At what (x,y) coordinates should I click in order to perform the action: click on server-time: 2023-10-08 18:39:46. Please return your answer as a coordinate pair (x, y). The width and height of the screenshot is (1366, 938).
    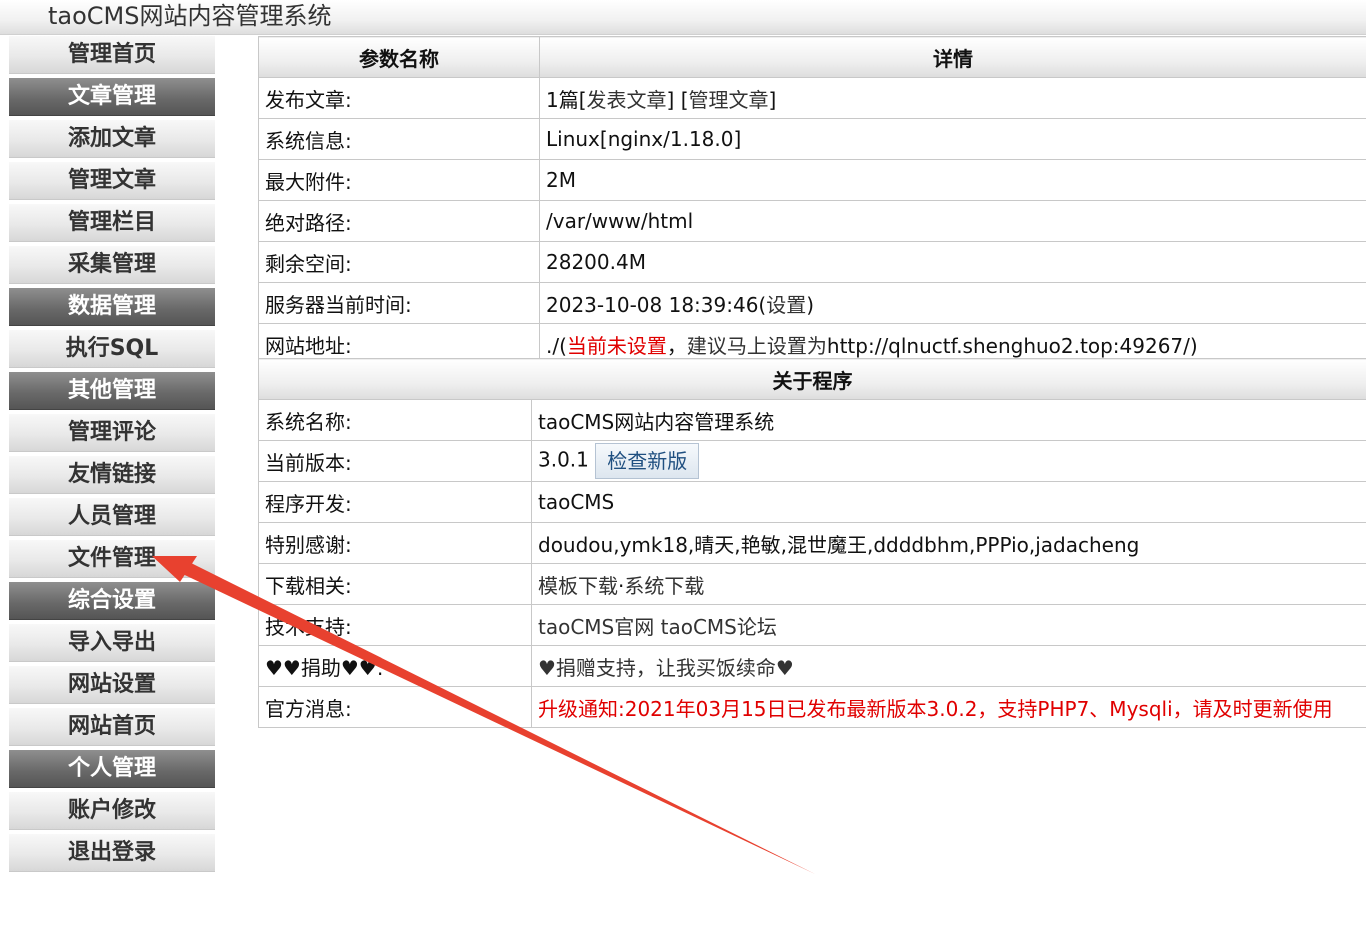
    Looking at the image, I should click on (652, 304).